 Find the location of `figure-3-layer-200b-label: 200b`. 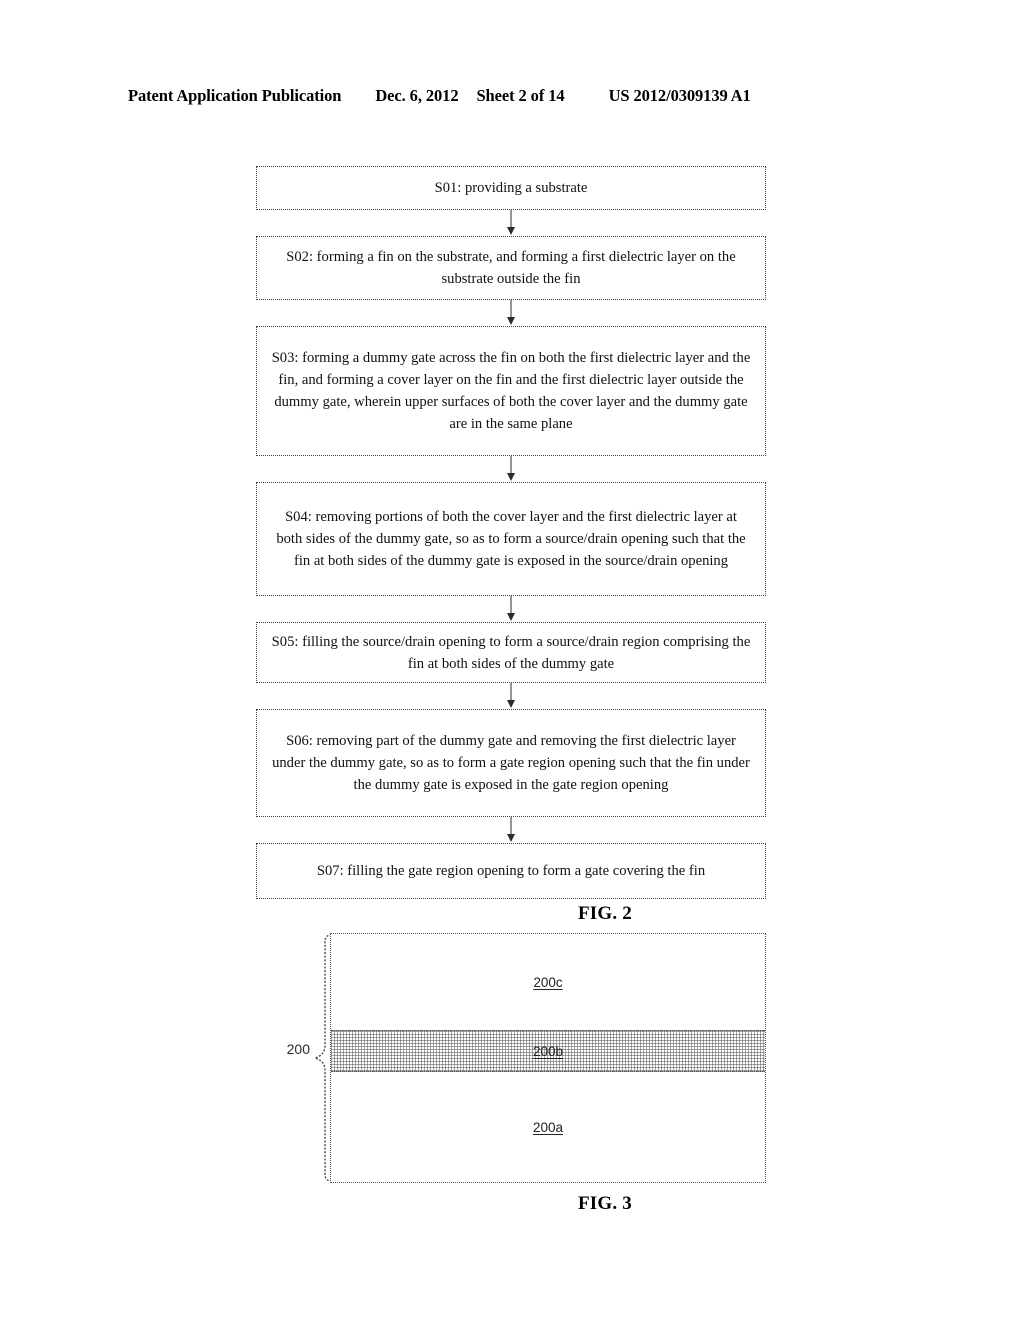

figure-3-layer-200b-label: 200b is located at coordinates (548, 1051).